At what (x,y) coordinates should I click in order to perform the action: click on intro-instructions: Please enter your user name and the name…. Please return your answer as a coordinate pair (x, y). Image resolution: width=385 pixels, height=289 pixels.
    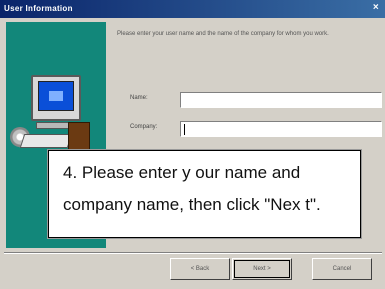
    Looking at the image, I should click on (223, 34).